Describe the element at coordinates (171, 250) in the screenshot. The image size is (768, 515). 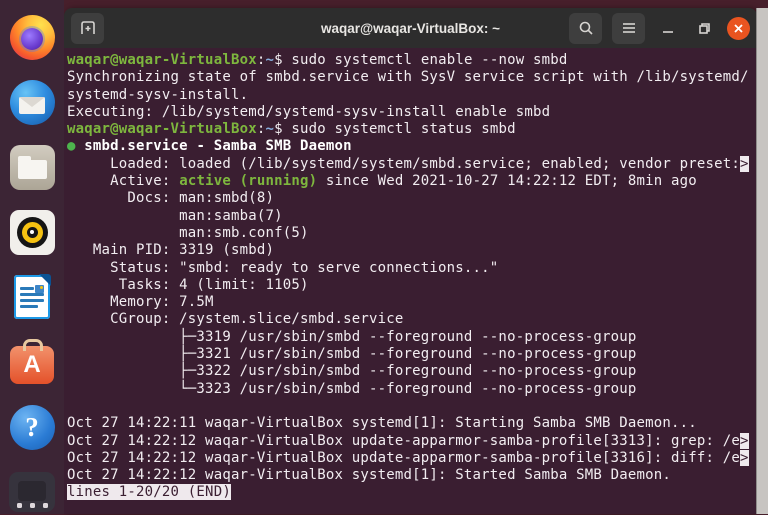
I see `terminal-line: Main PID: 3319 (smbd)` at that location.